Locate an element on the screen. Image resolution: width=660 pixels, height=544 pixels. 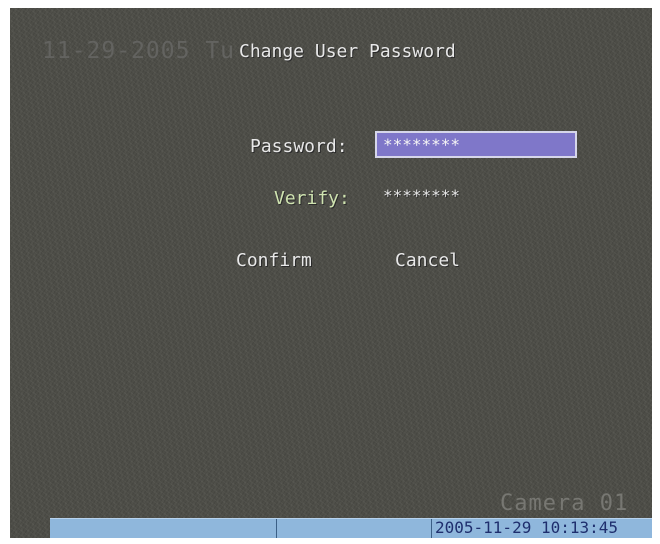
password-field: ******** is located at coordinates (476, 144).